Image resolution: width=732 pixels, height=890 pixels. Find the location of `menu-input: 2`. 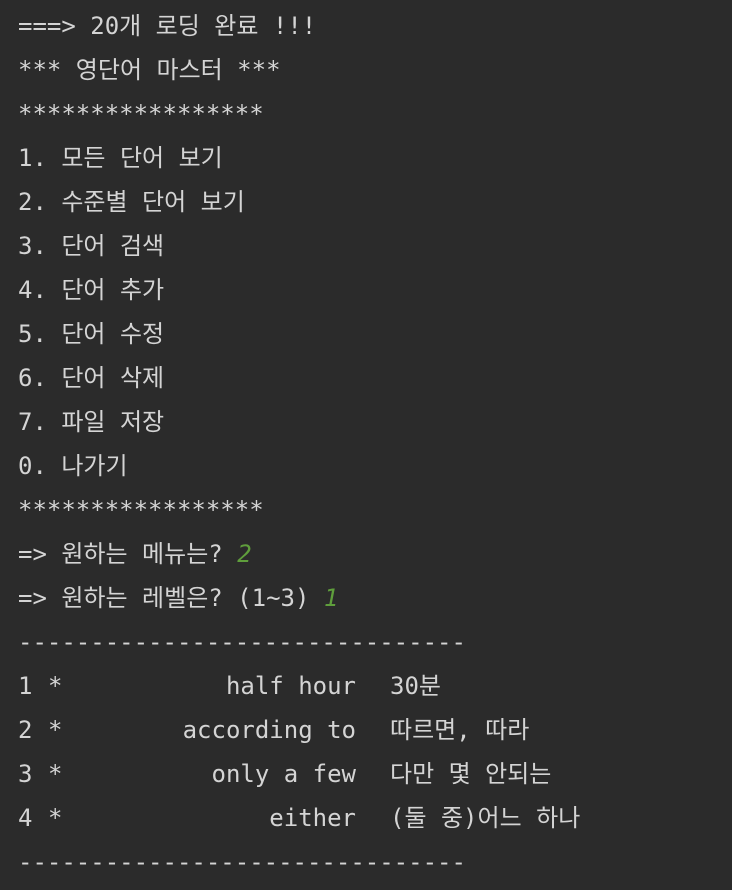

menu-input: 2 is located at coordinates (244, 554).